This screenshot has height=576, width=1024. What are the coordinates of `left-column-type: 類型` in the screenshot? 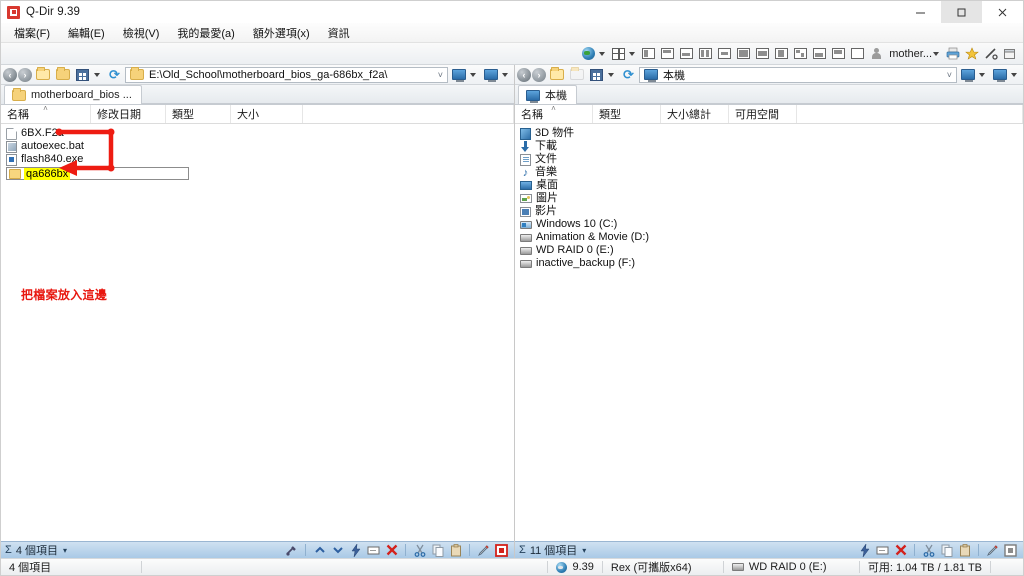 It's located at (198, 114).